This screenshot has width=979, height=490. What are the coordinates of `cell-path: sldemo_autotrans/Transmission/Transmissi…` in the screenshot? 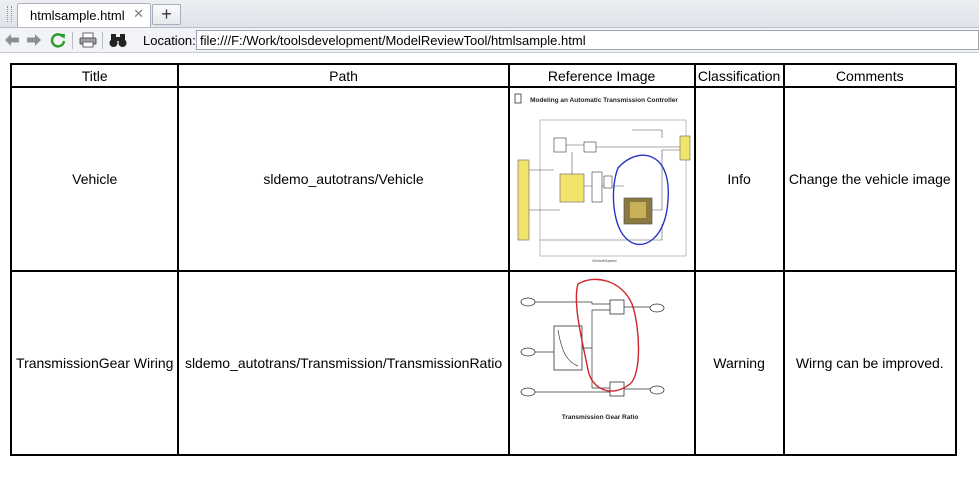 It's located at (343, 363).